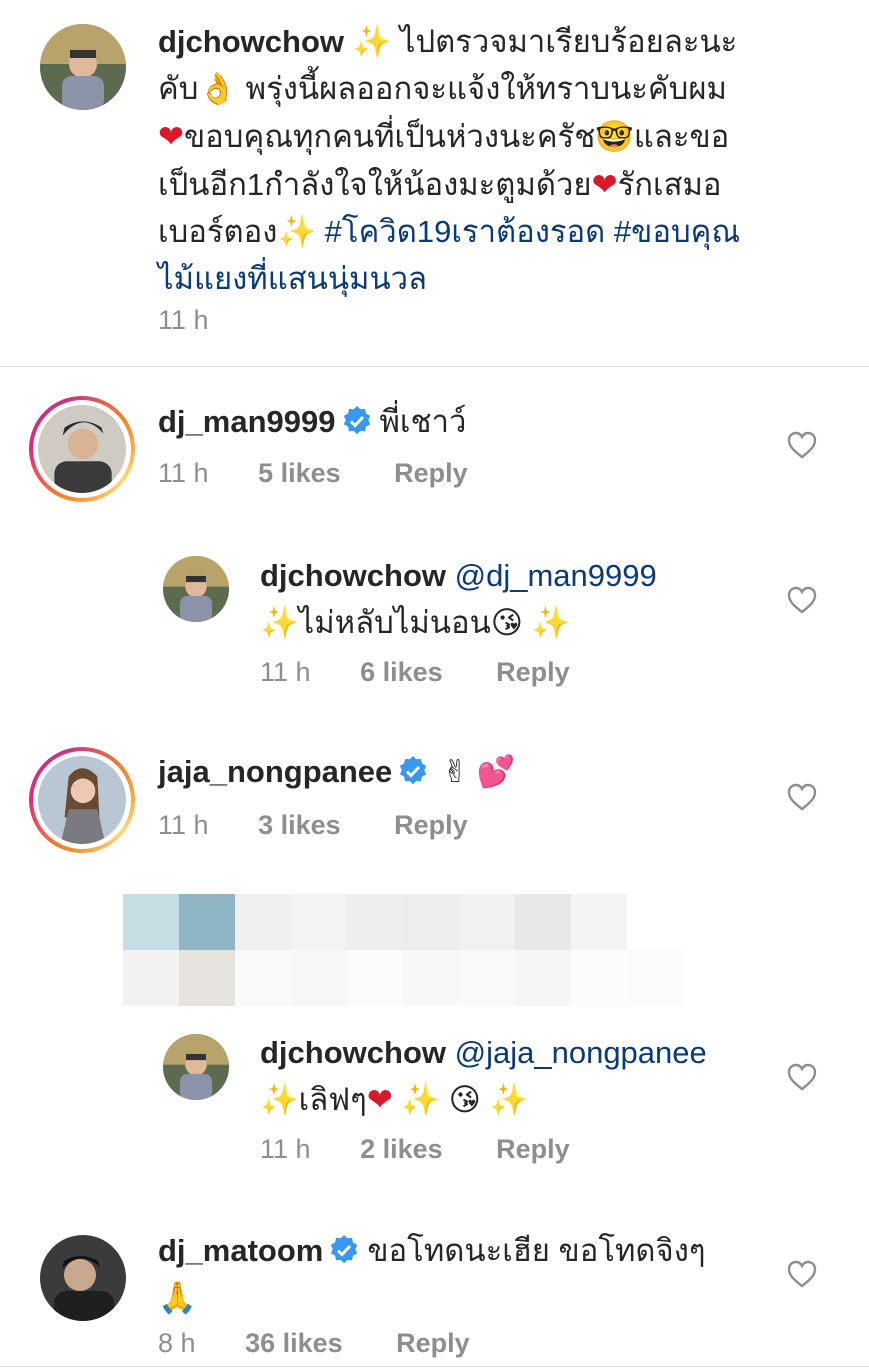 The image size is (869, 1371). I want to click on comment-2-text: jaja_nongpanee ✌ 💕, so click(337, 772).